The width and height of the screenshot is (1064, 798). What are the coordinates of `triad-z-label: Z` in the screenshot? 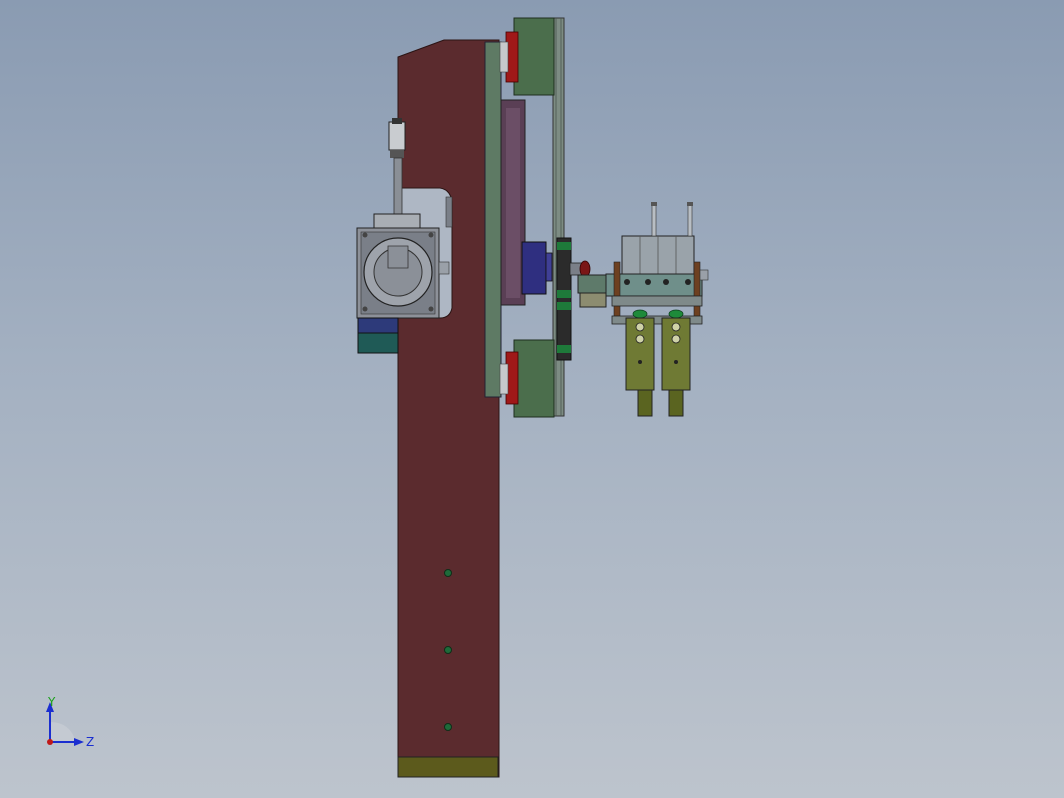 It's located at (90, 742).